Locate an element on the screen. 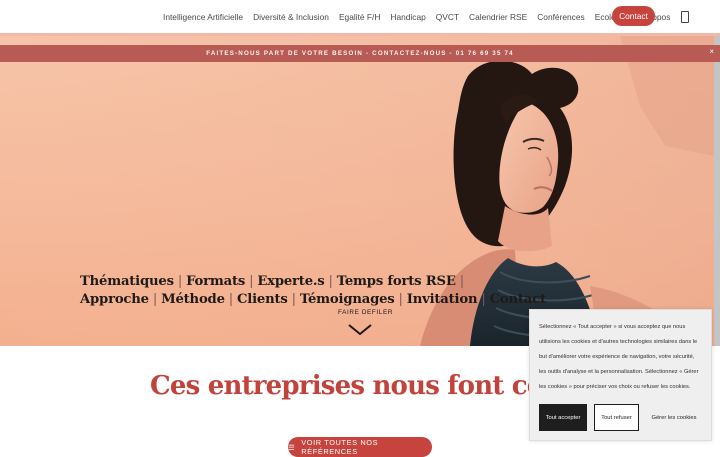 The width and height of the screenshot is (720, 457). hero-link-temoignages: Témoignages is located at coordinates (347, 299).